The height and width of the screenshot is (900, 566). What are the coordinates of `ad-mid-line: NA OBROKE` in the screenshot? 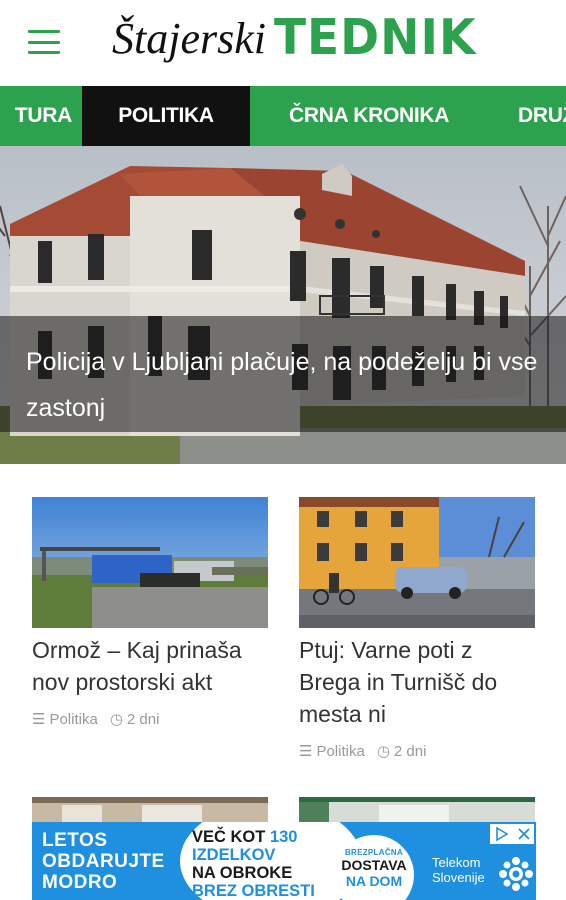 It's located at (242, 873).